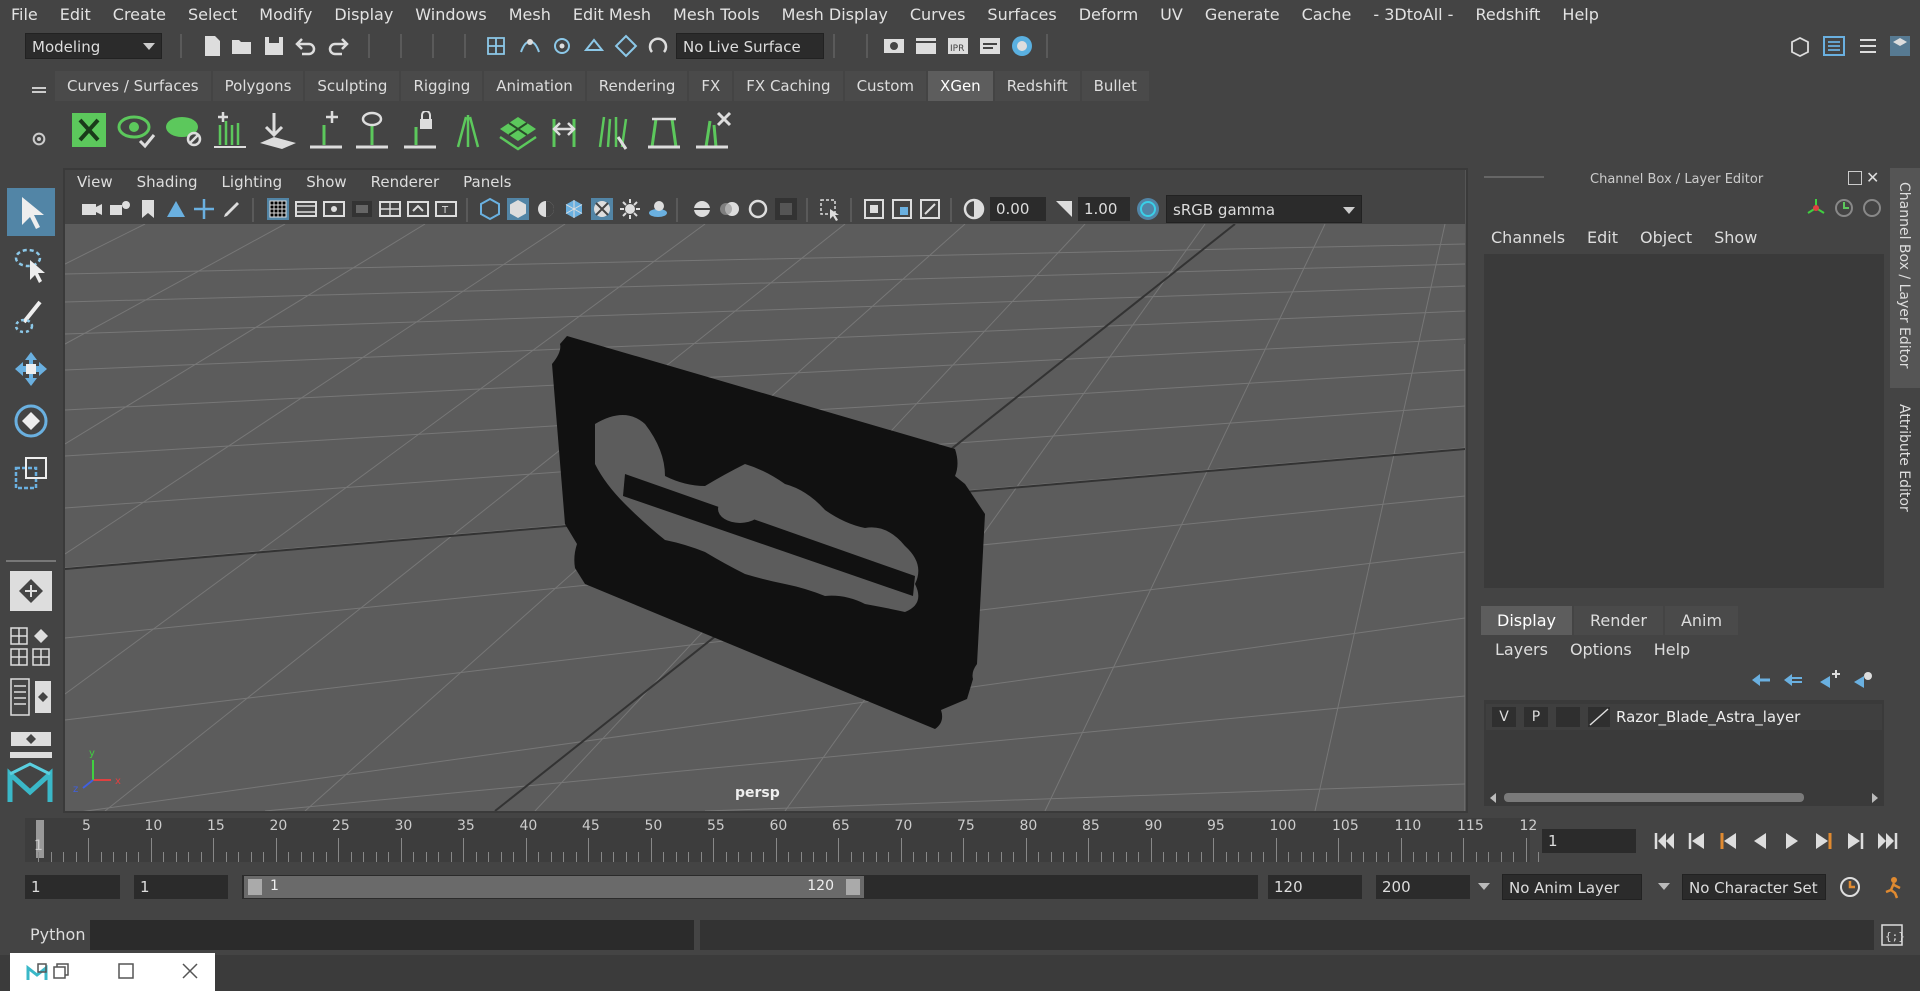  Describe the element at coordinates (278, 131) in the screenshot. I see `xgen-place-guides-icon` at that location.